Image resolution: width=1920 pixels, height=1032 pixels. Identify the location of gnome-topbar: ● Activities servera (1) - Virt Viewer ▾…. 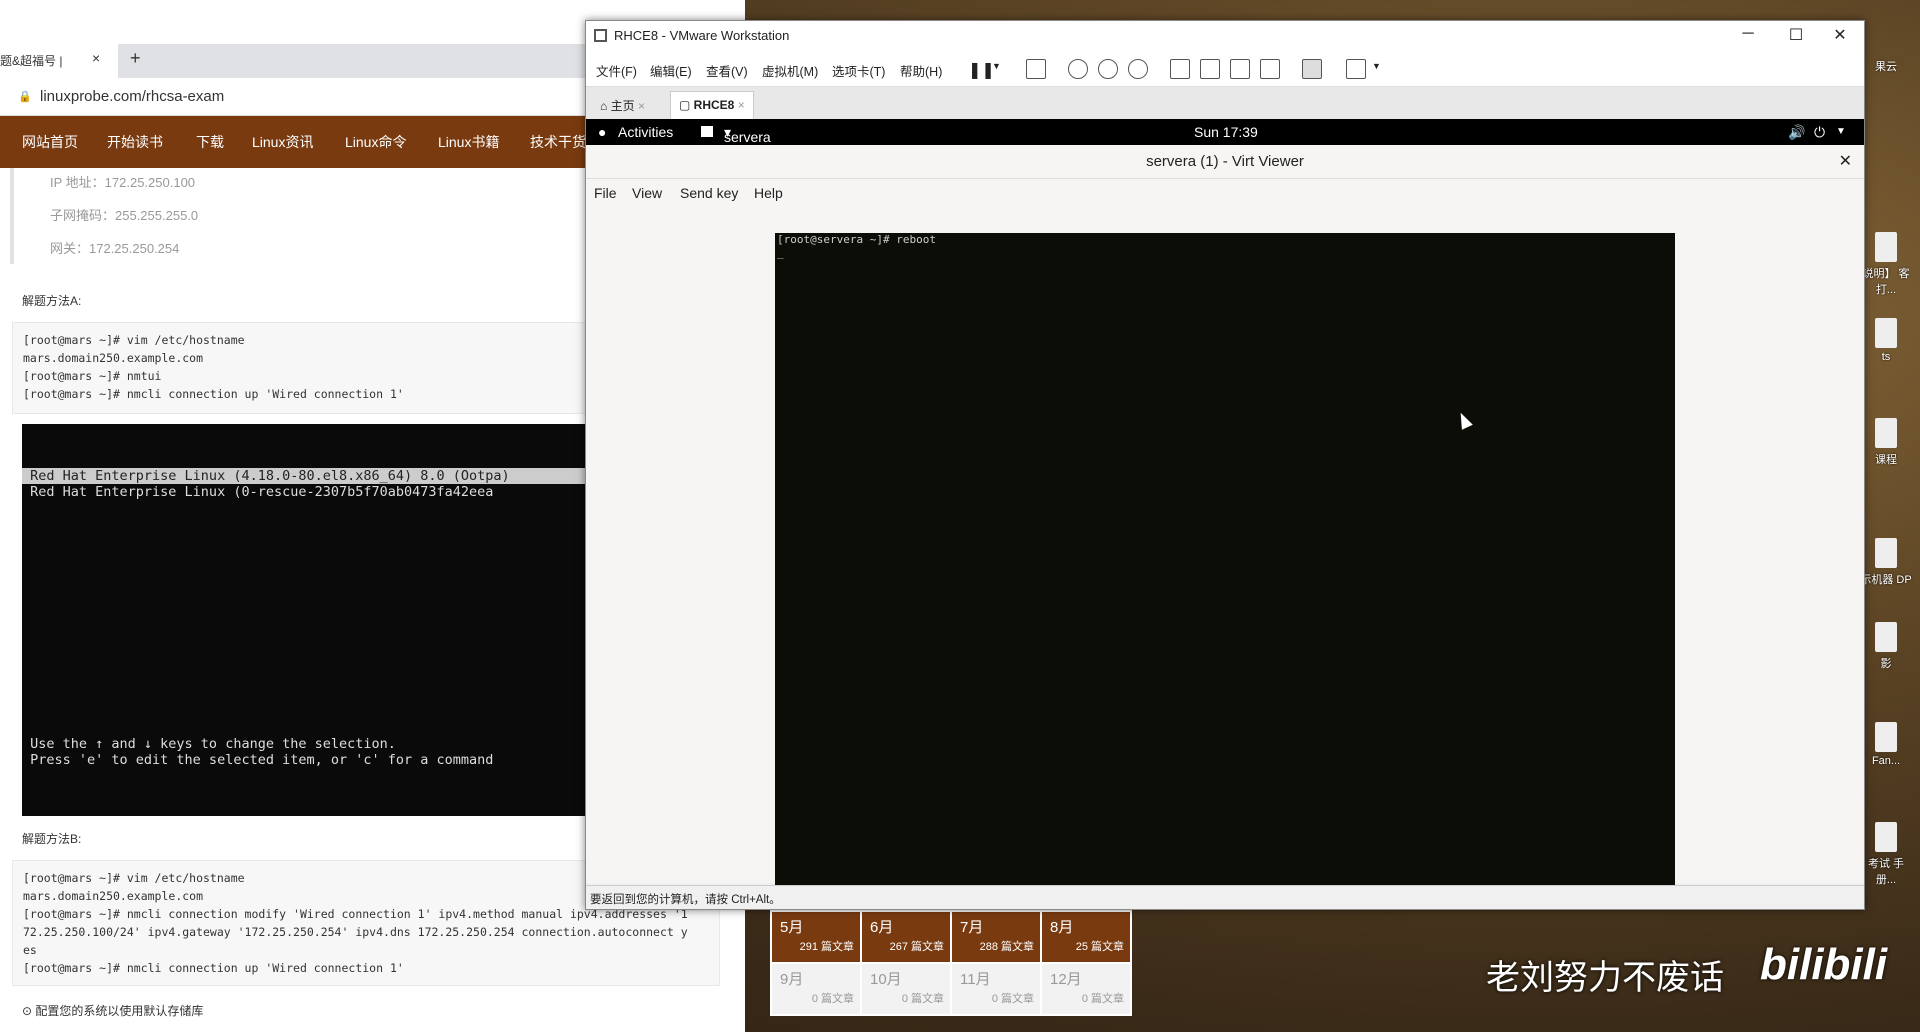
(1225, 156).